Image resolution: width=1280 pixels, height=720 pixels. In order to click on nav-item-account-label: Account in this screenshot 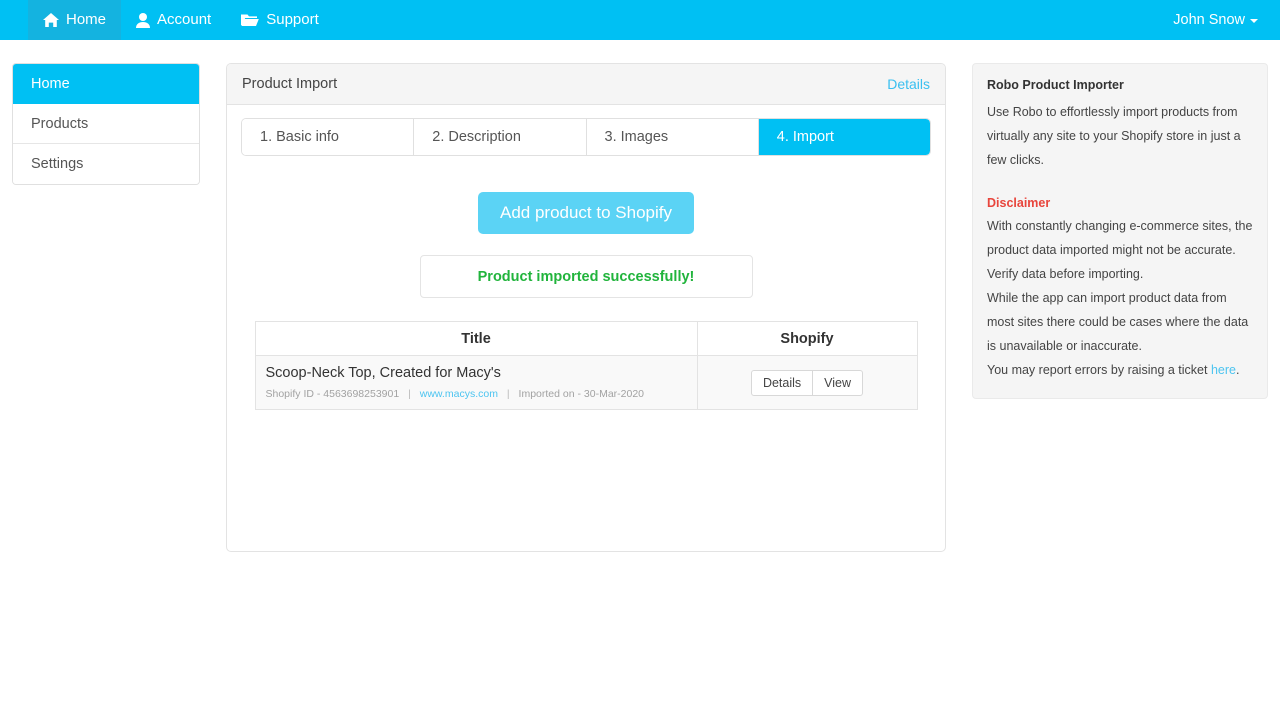, I will do `click(184, 19)`.